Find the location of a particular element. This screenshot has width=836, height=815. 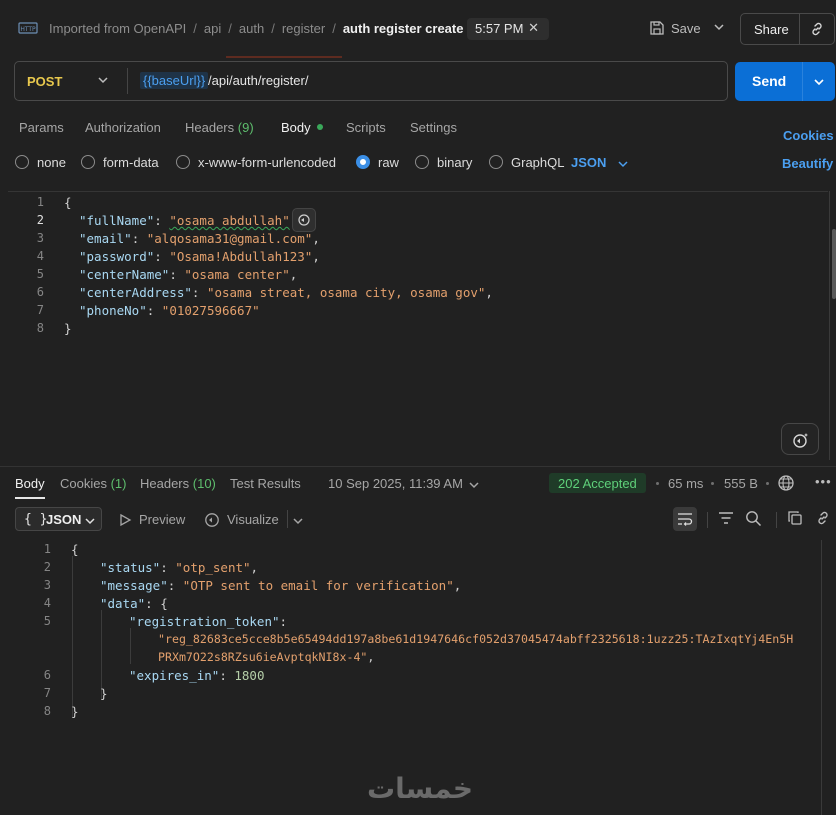

wrap-lines-button is located at coordinates (685, 519).